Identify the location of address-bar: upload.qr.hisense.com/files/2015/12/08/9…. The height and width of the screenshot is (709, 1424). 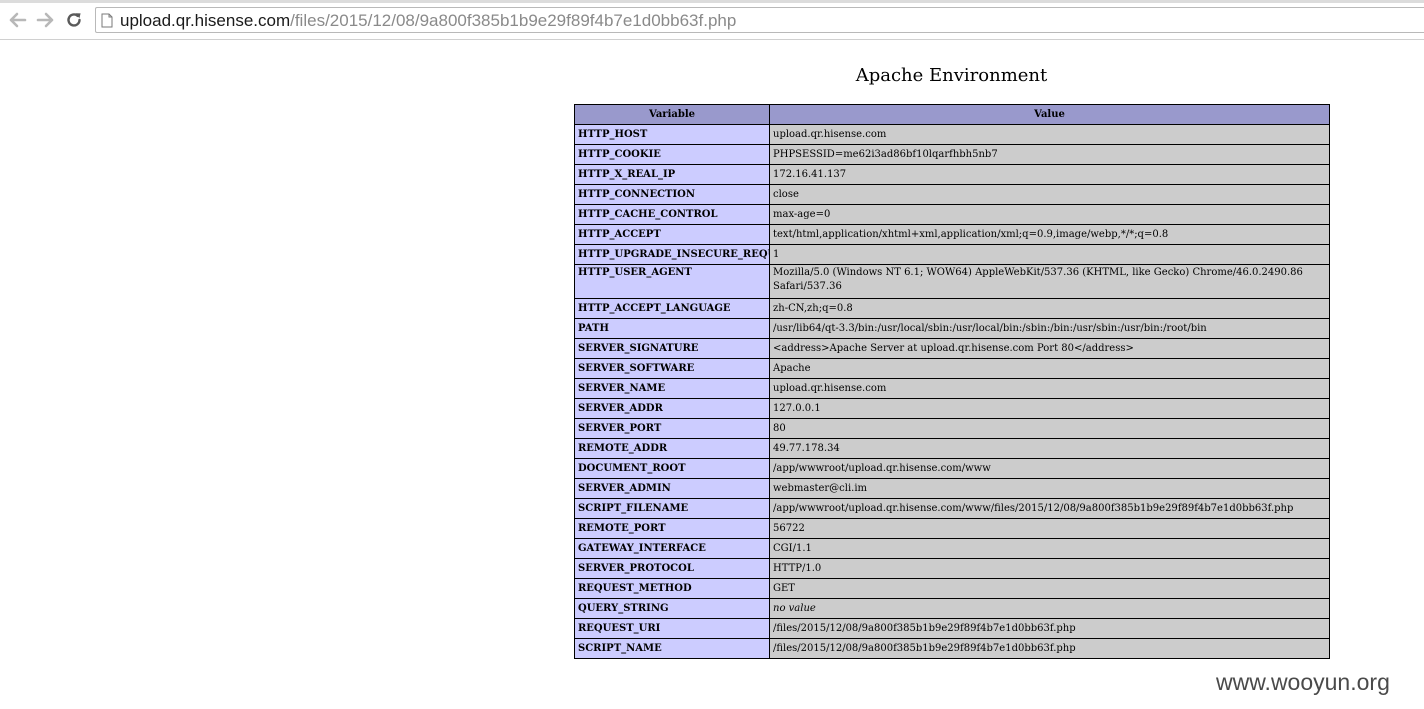
(759, 20).